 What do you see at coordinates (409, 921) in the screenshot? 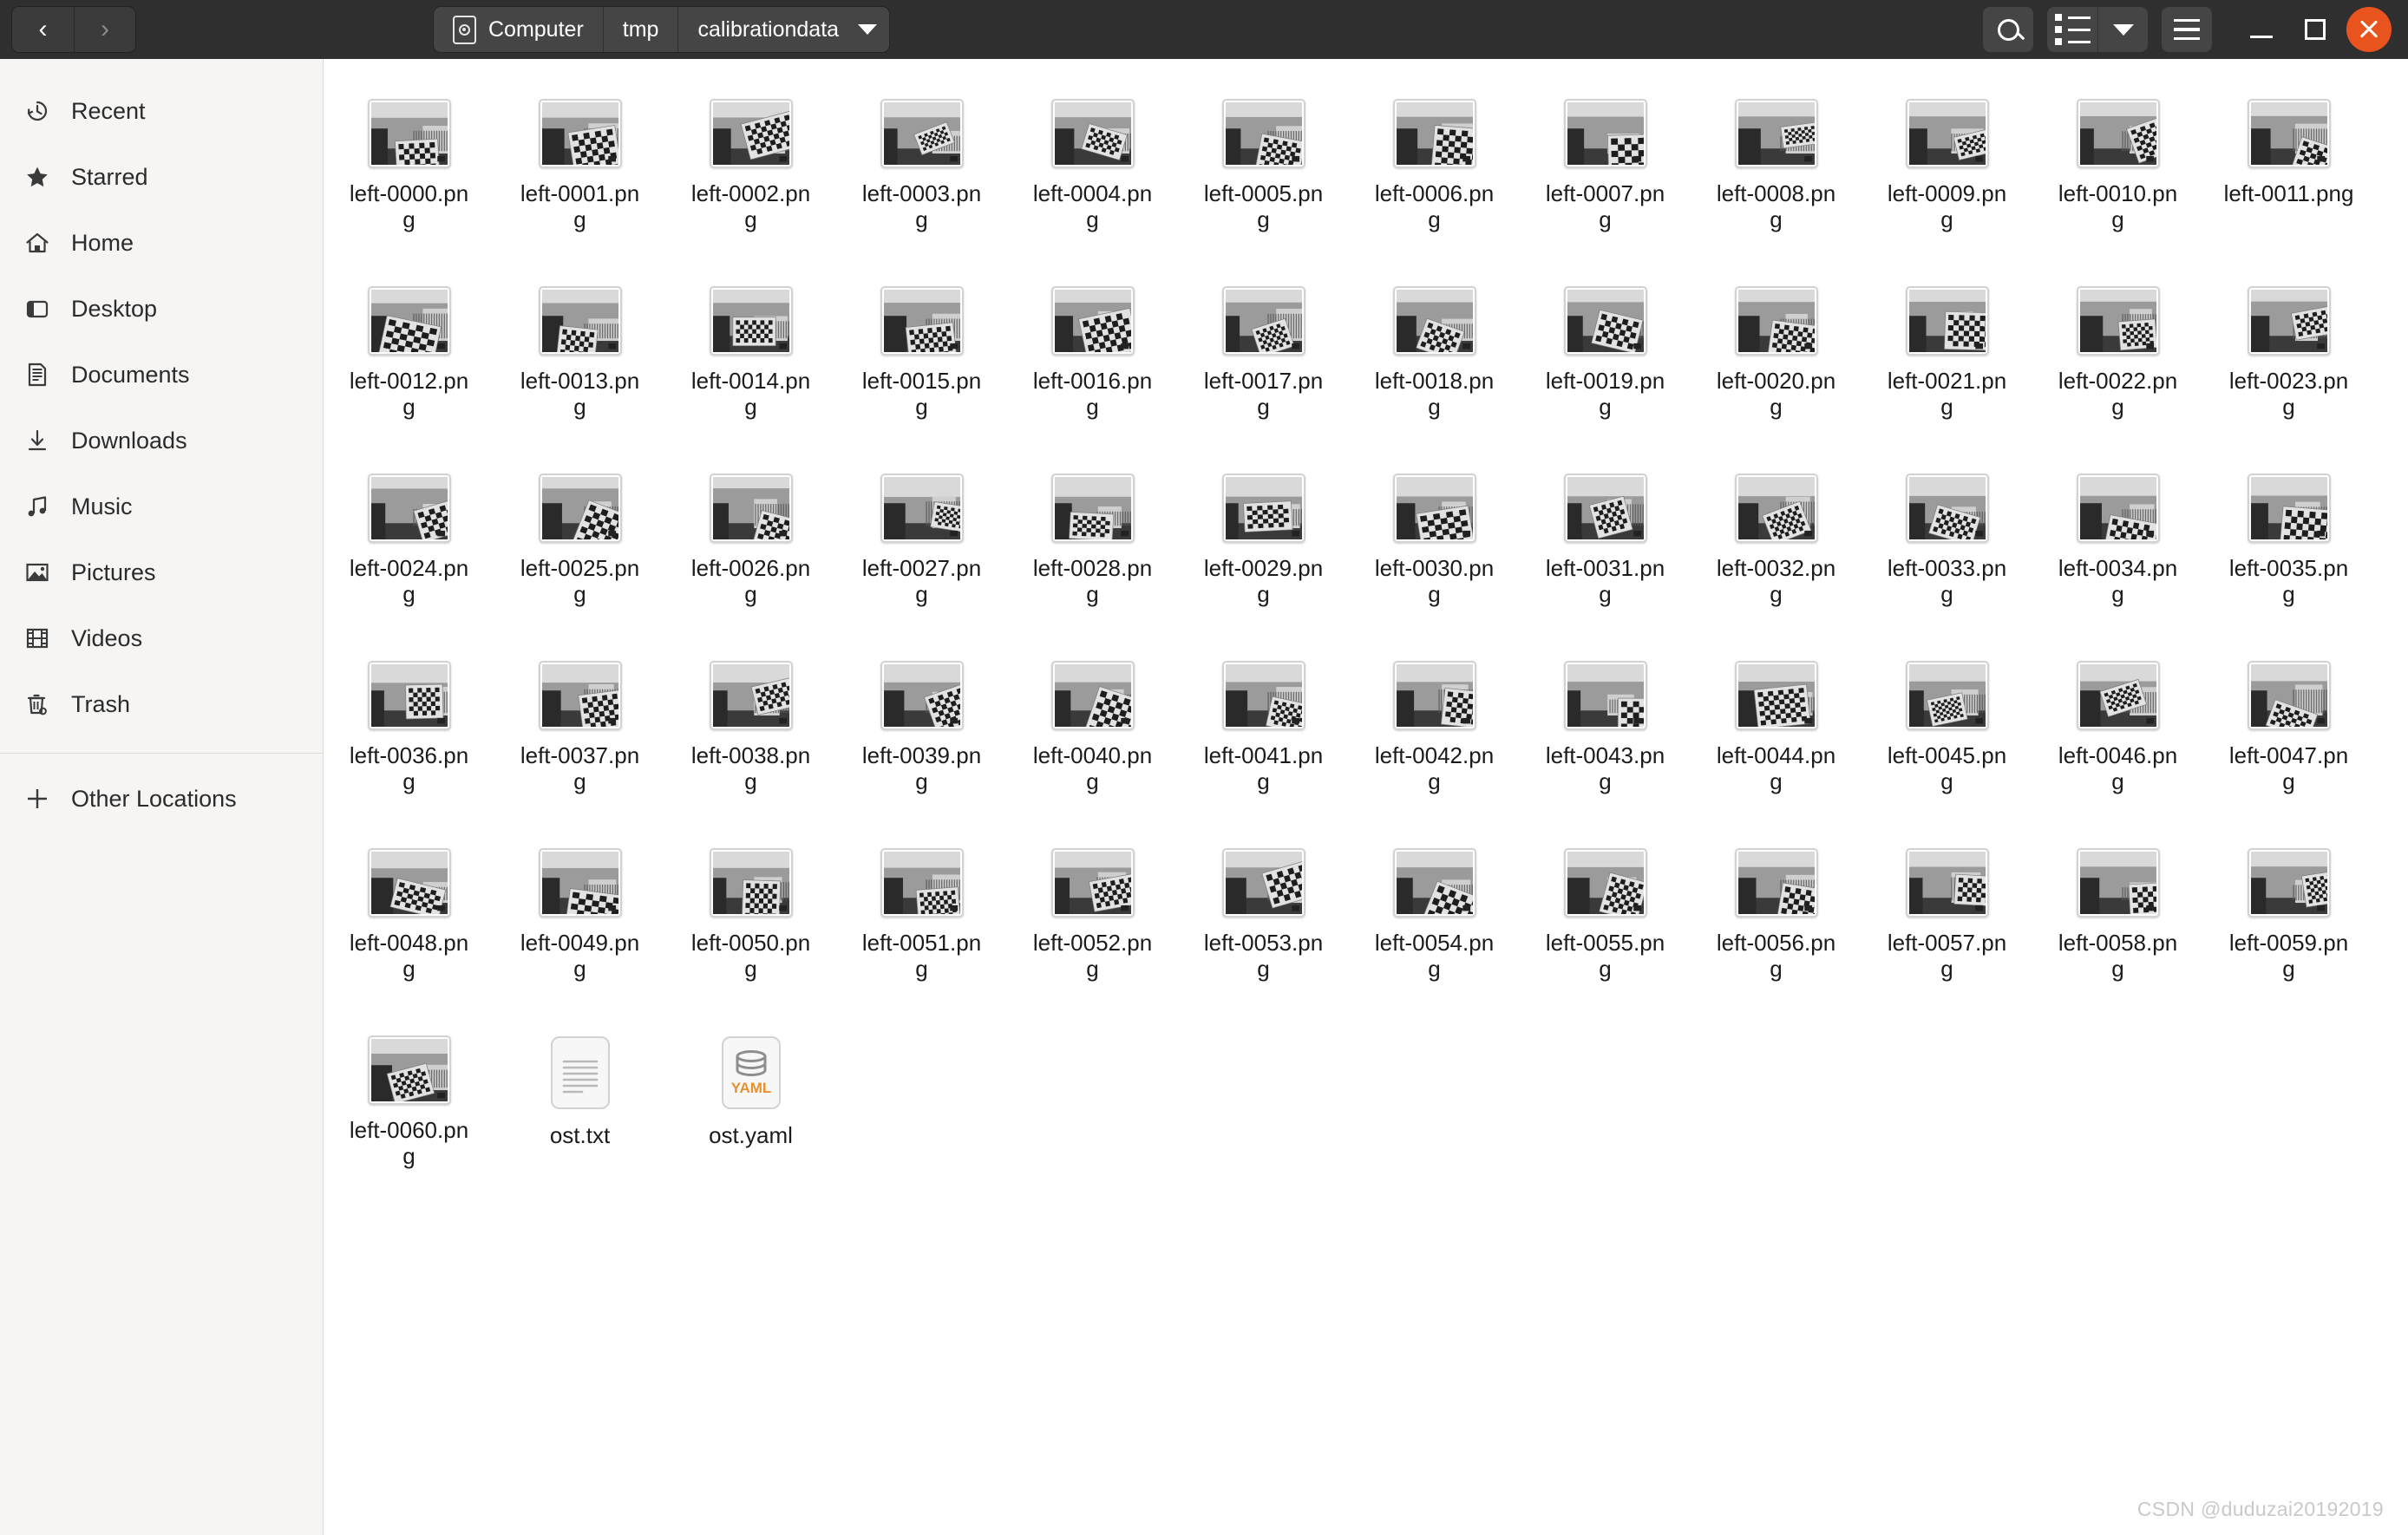
I see `file-item: left-0048.png` at bounding box center [409, 921].